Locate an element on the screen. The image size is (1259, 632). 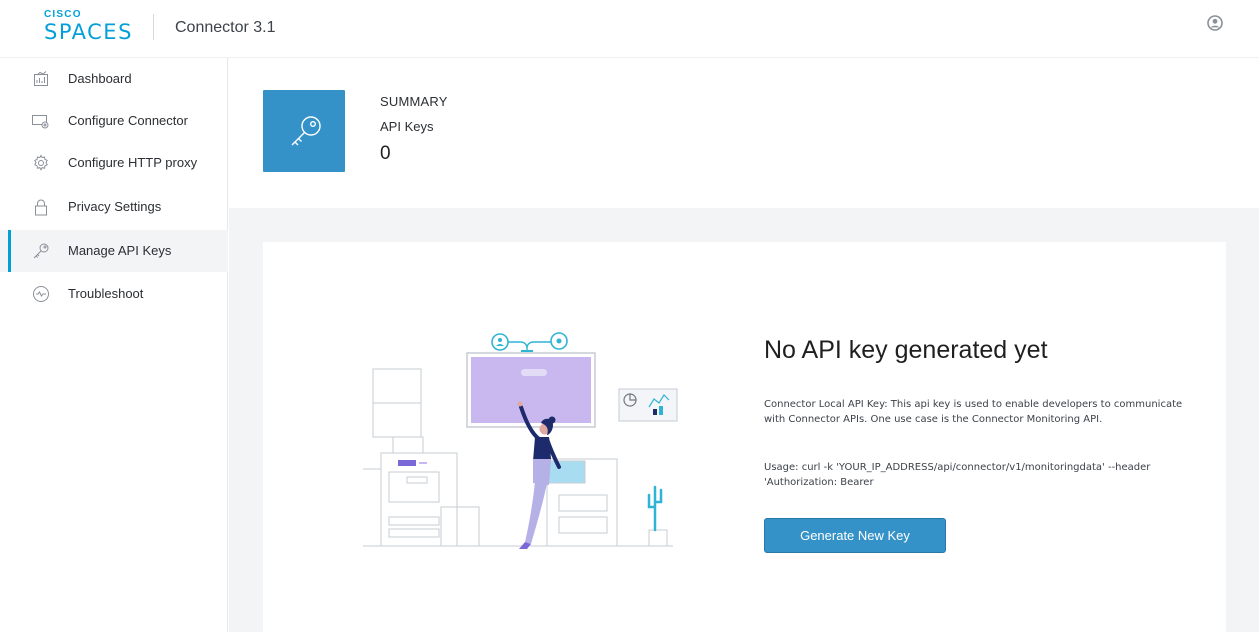
cisco-spaces-logo: CISCO SPACES is located at coordinates (88, 26).